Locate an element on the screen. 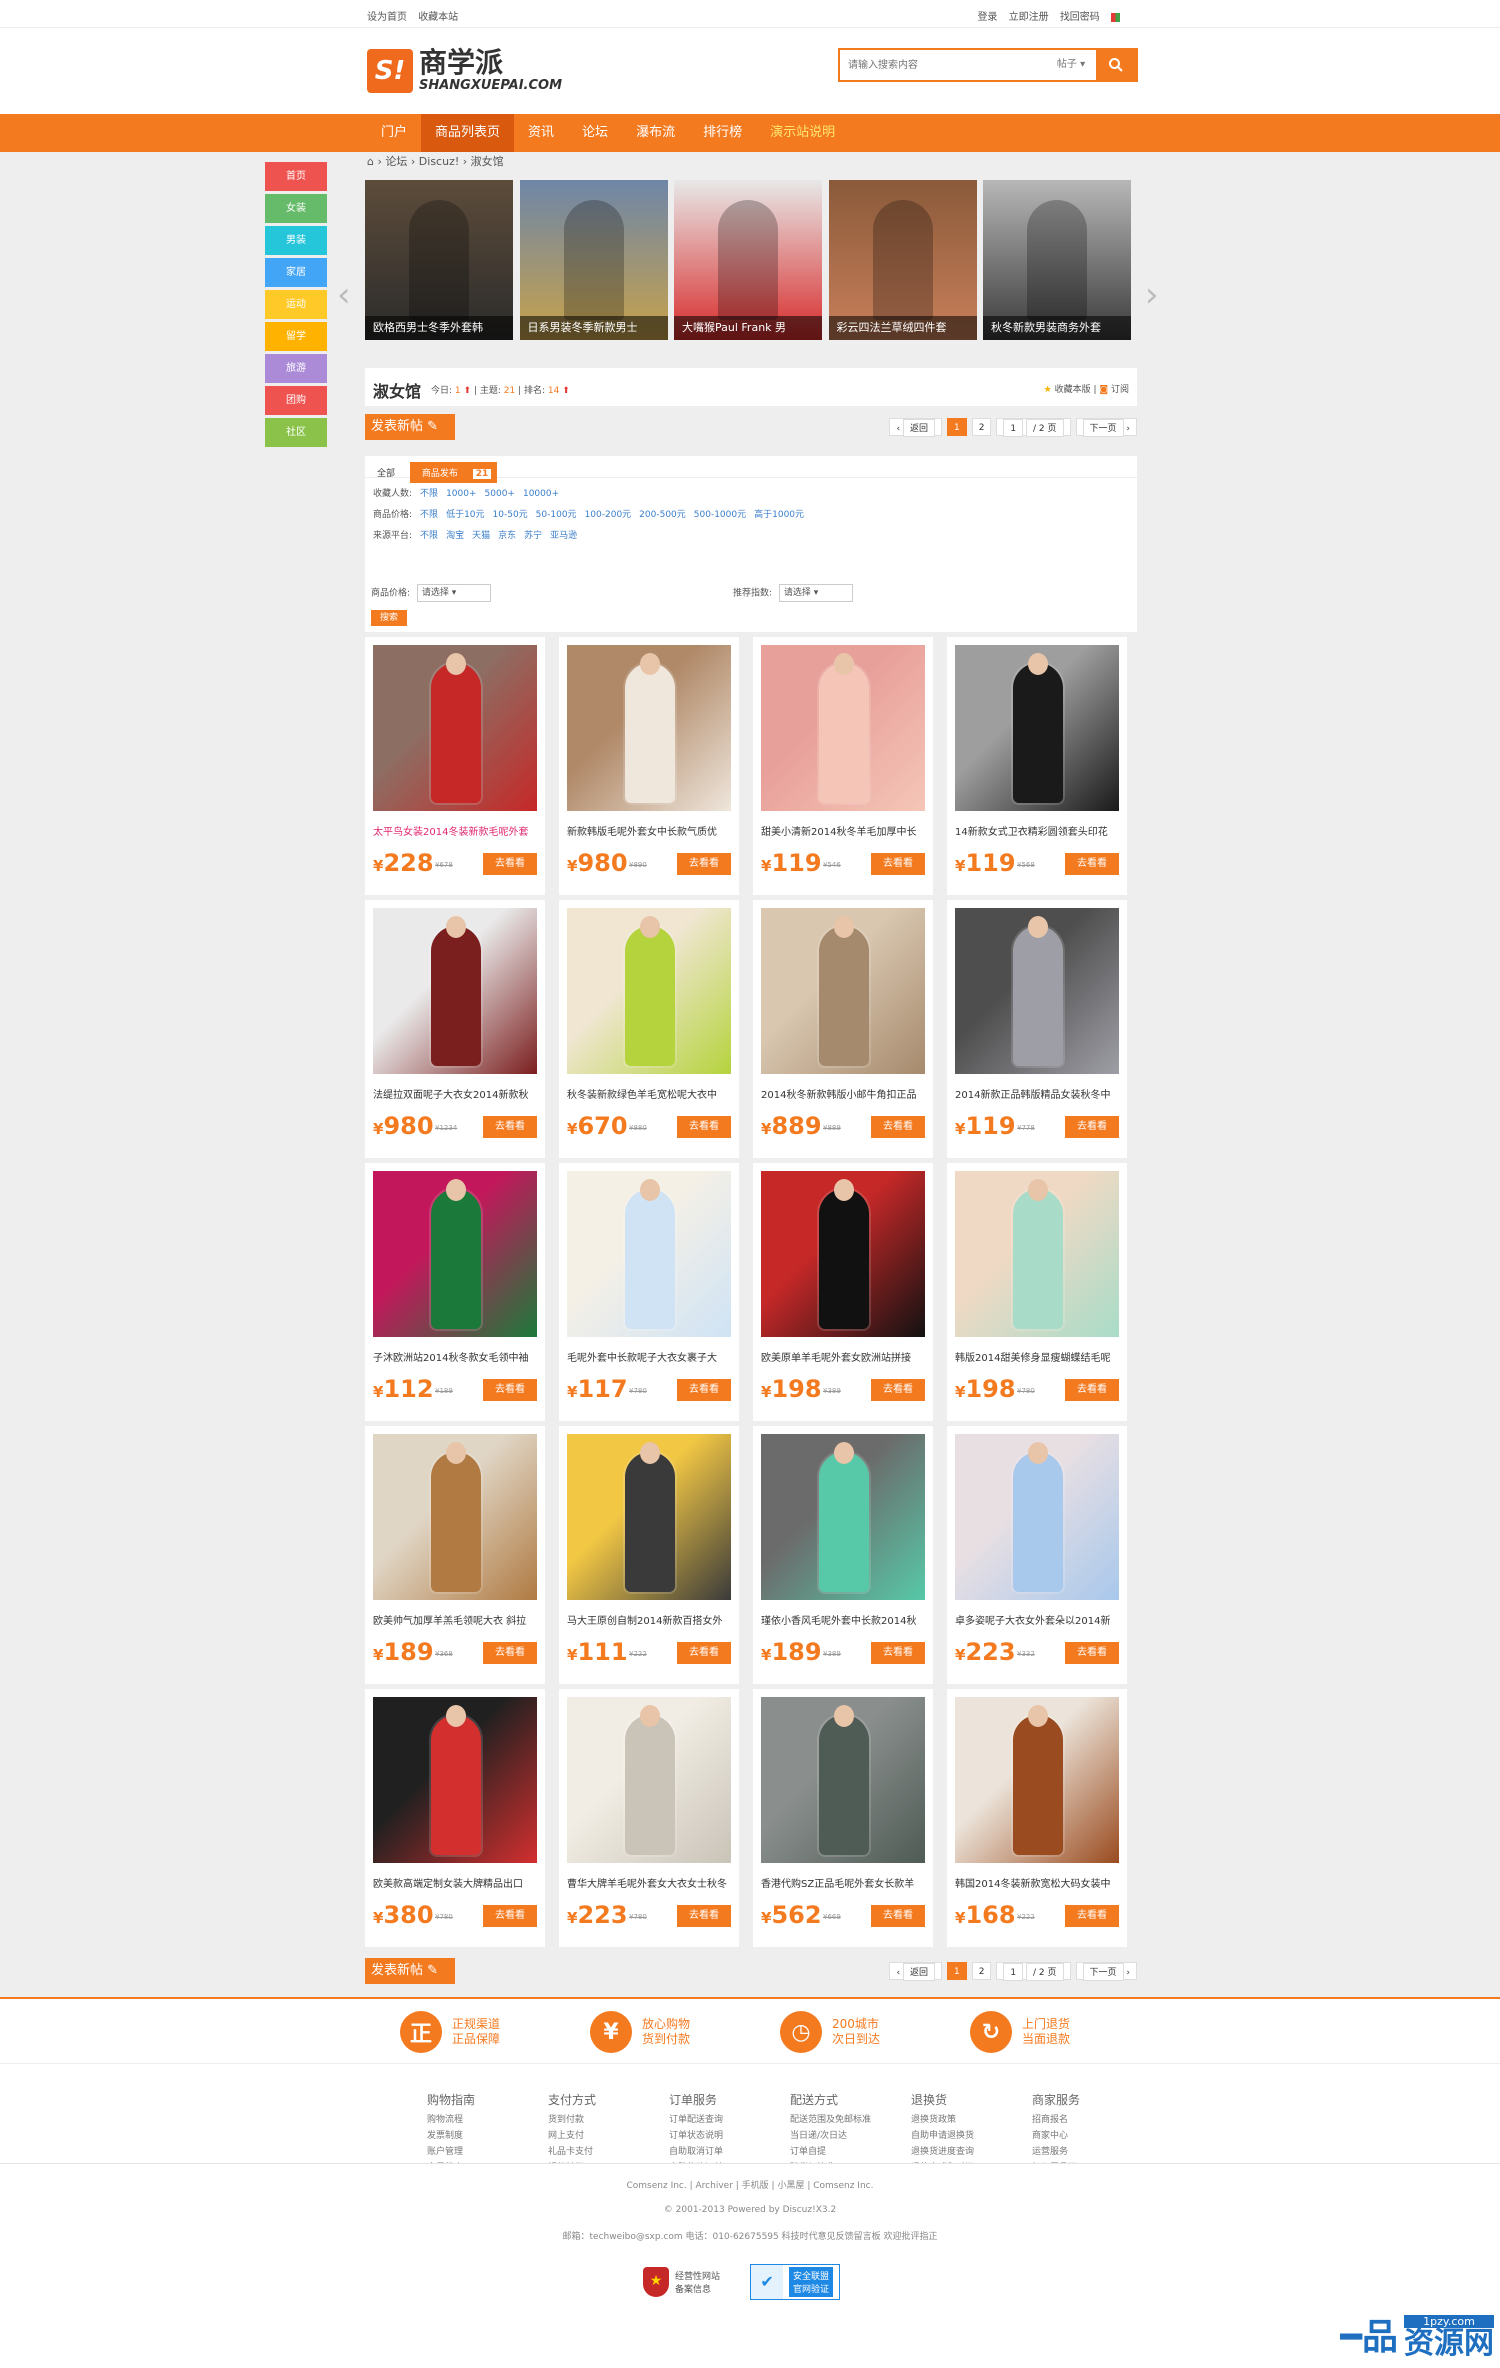 The height and width of the screenshot is (2368, 1500). product-title: 2014新款正品韩版精品女装秋冬中 is located at coordinates (1037, 1093).